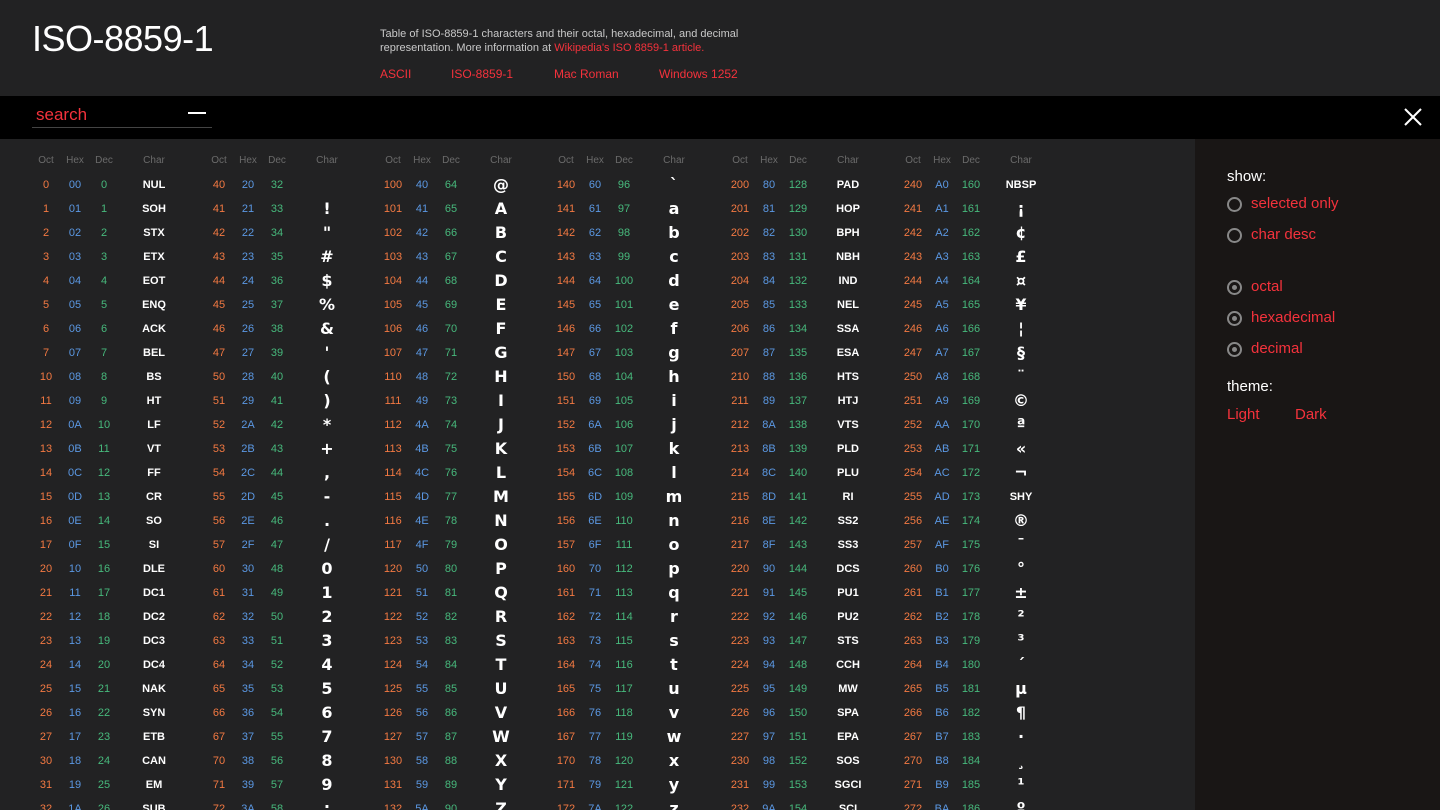  Describe the element at coordinates (116, 569) in the screenshot. I see `table-row: 20 10 16 DLE` at that location.